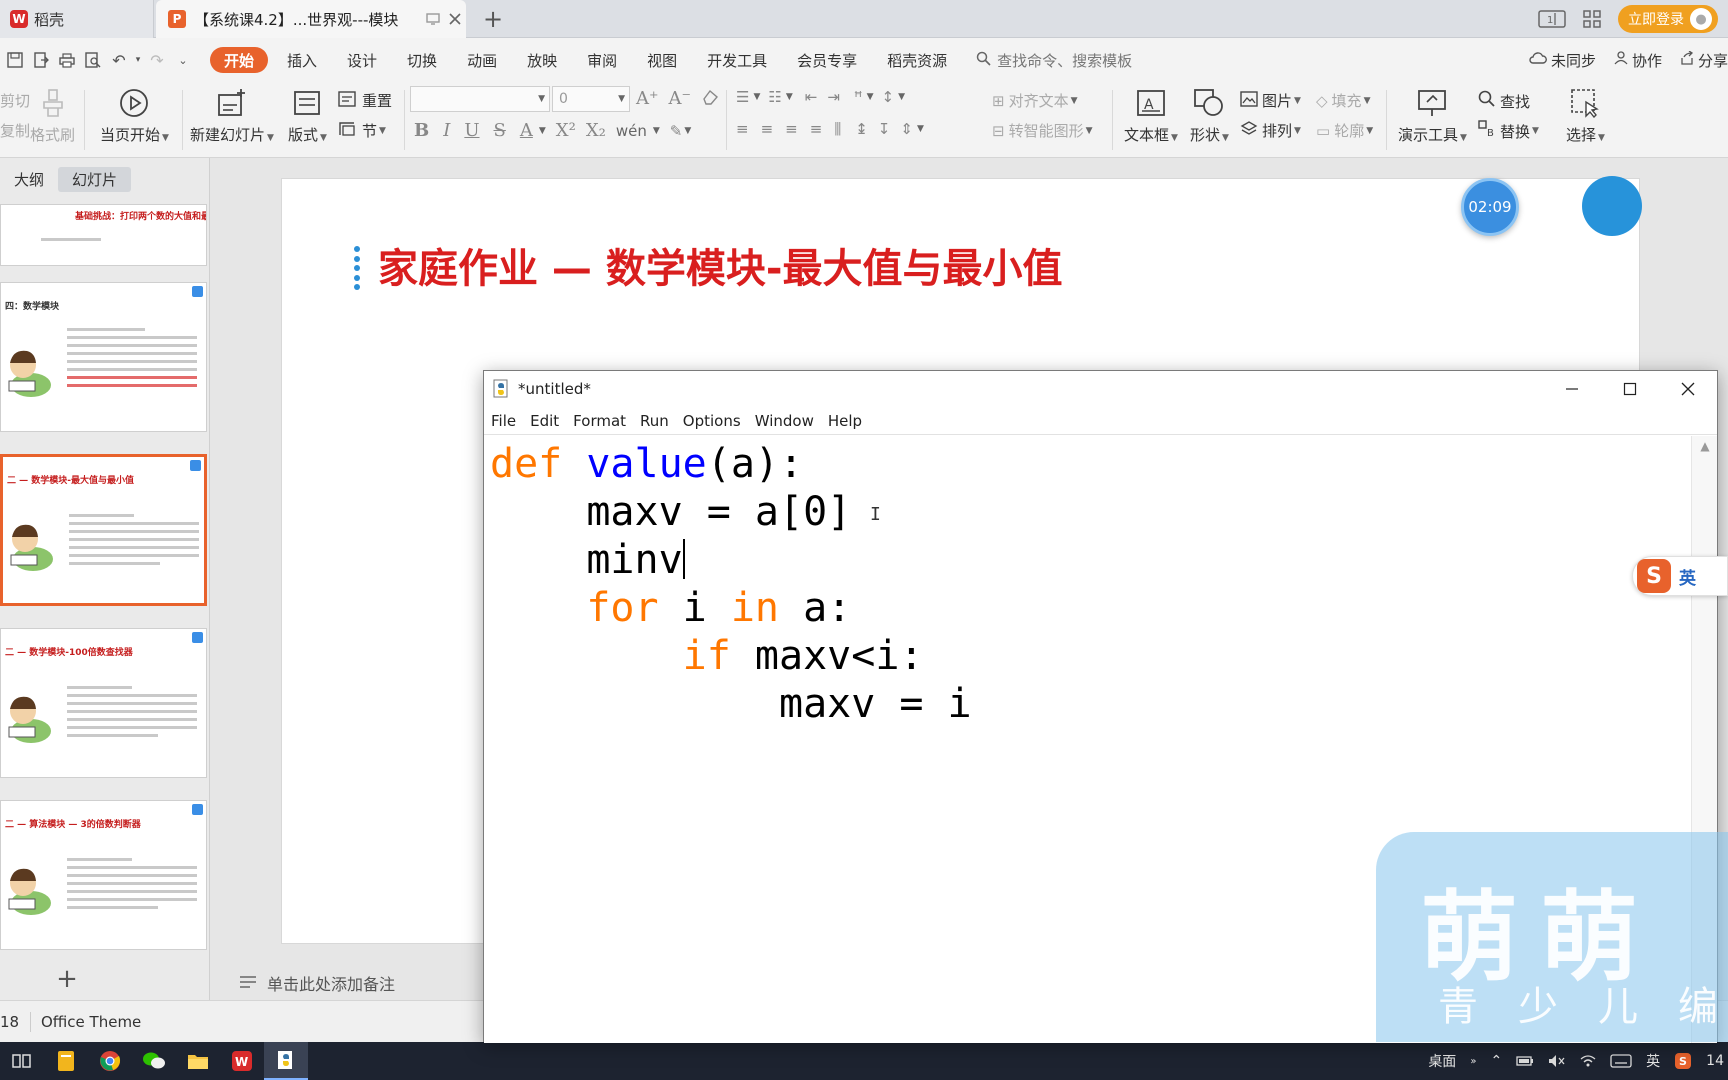 The height and width of the screenshot is (1080, 1728). I want to click on grid-apps-icon, so click(1592, 19).